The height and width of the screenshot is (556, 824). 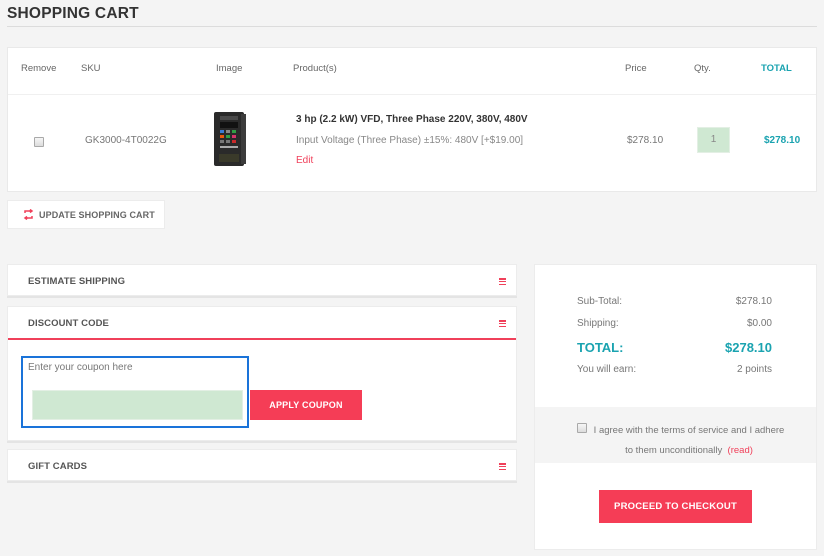 I want to click on header-qty: Qty., so click(x=702, y=68).